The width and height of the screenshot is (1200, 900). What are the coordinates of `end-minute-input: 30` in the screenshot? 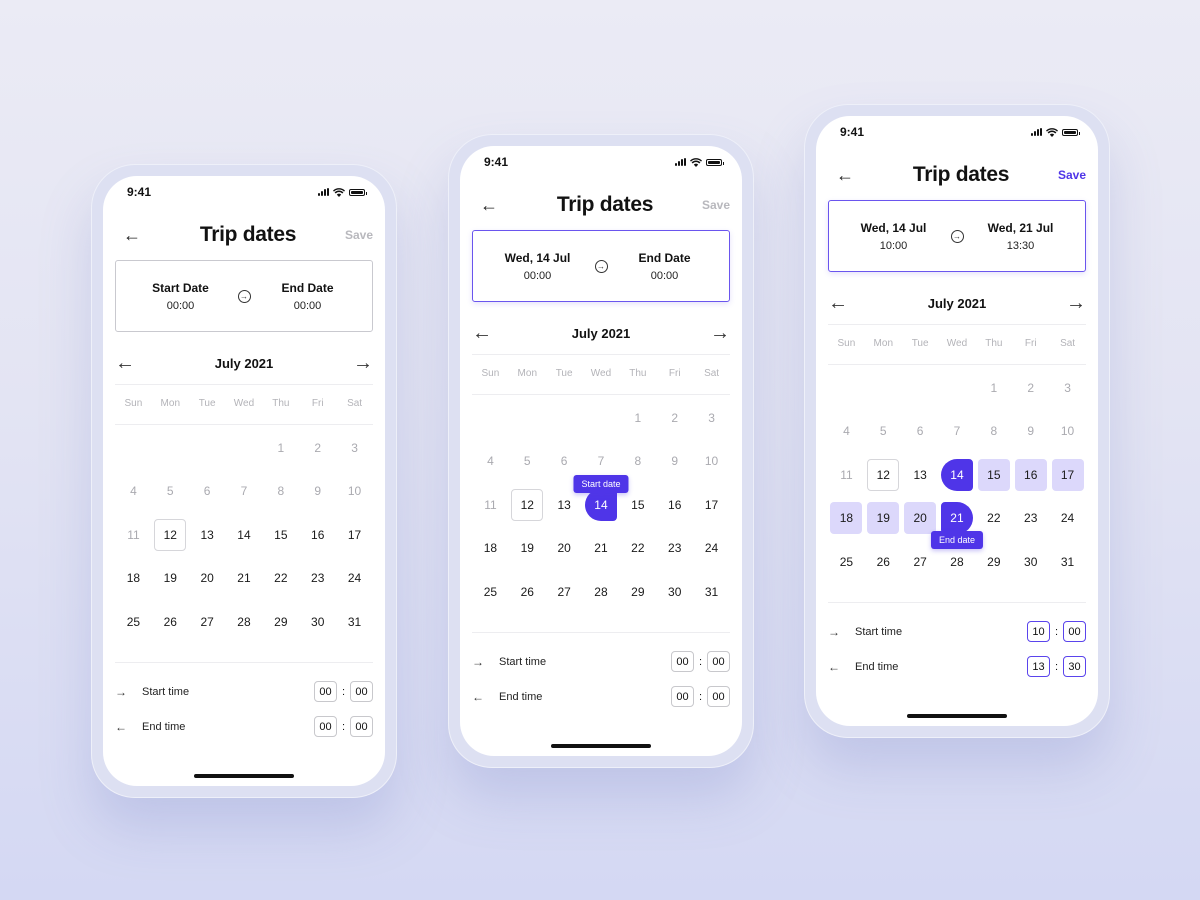 It's located at (1074, 666).